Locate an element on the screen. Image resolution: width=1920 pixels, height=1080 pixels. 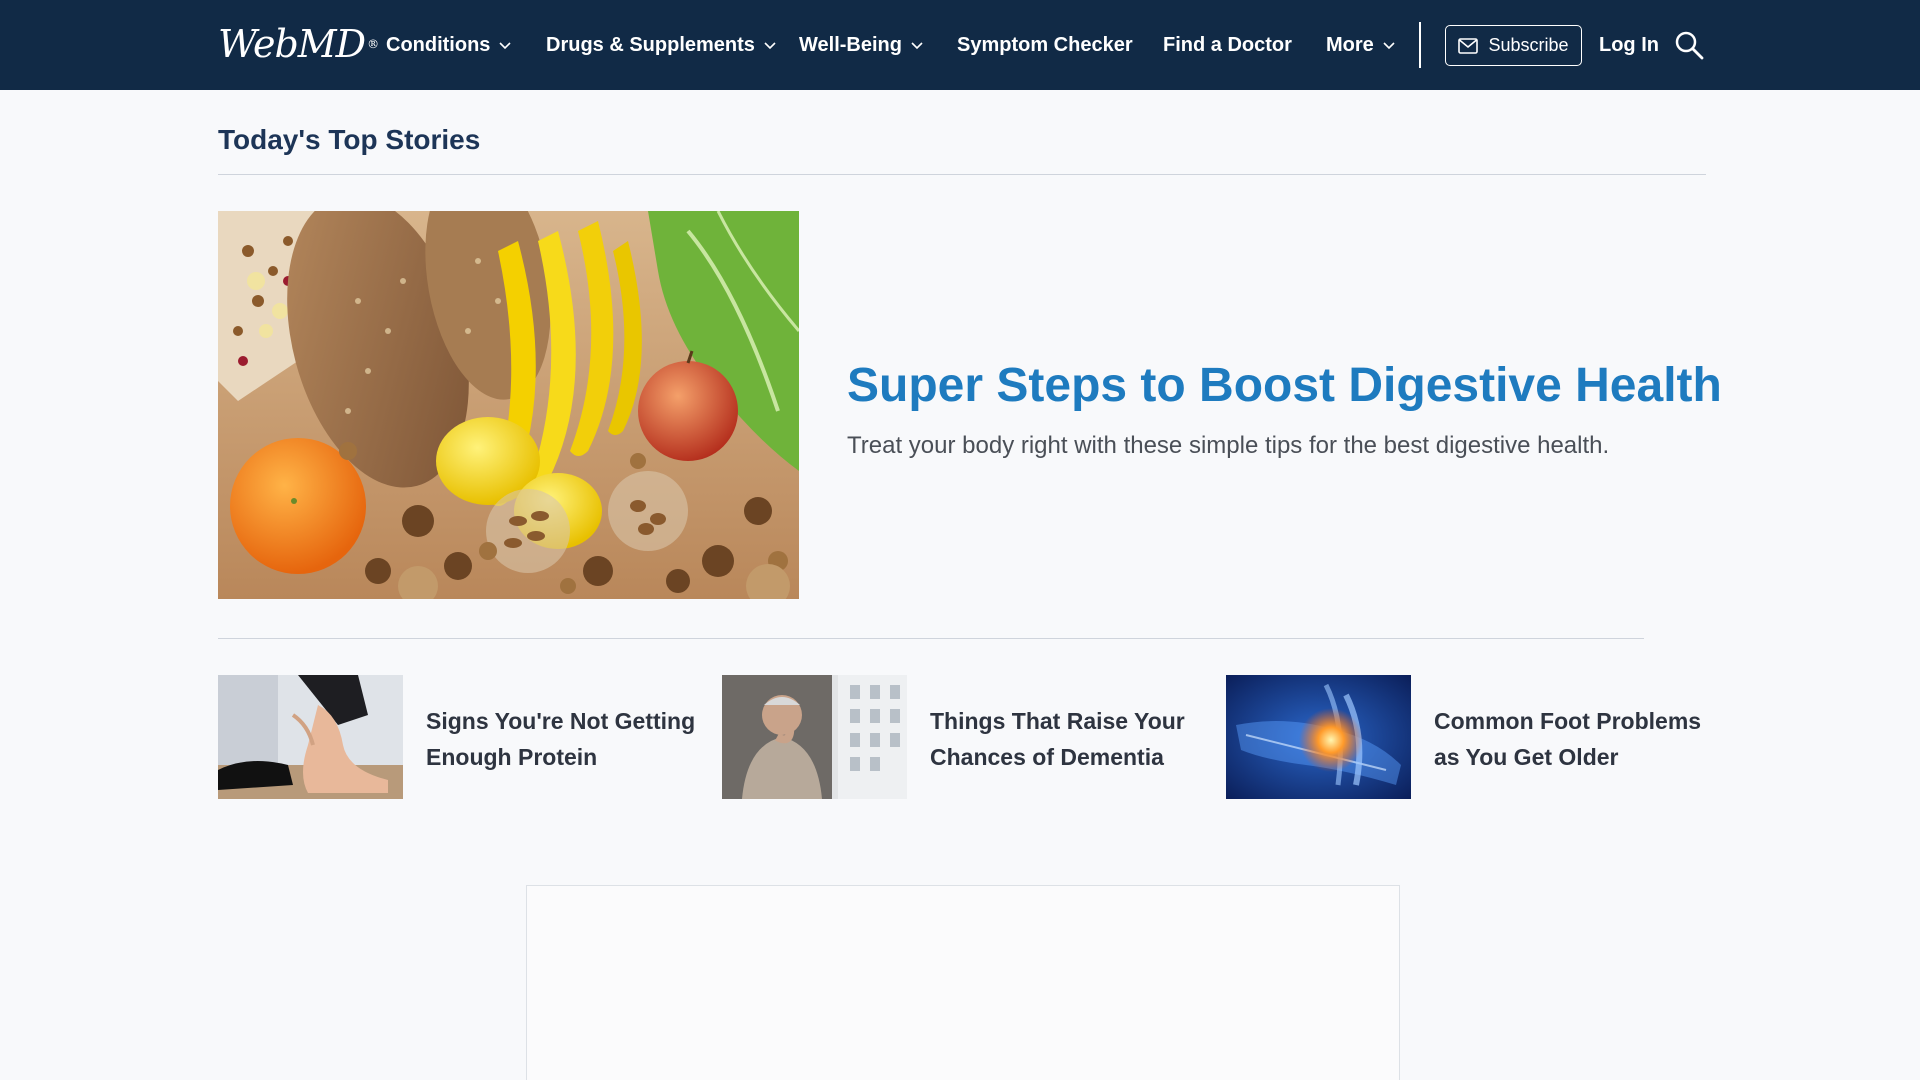
nav-item-label: Symptom Checker is located at coordinates (1045, 44).